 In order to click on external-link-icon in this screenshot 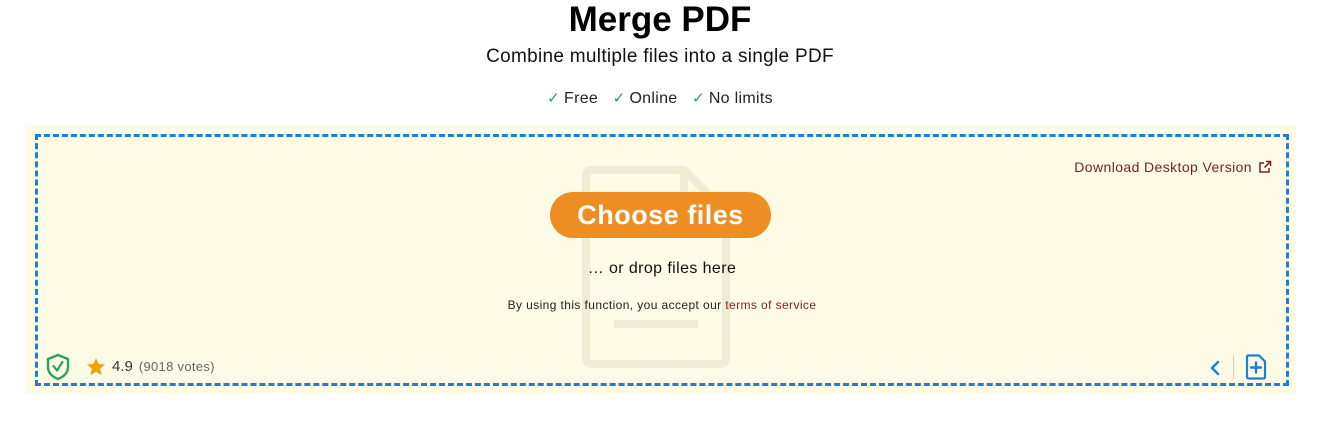, I will do `click(1265, 166)`.